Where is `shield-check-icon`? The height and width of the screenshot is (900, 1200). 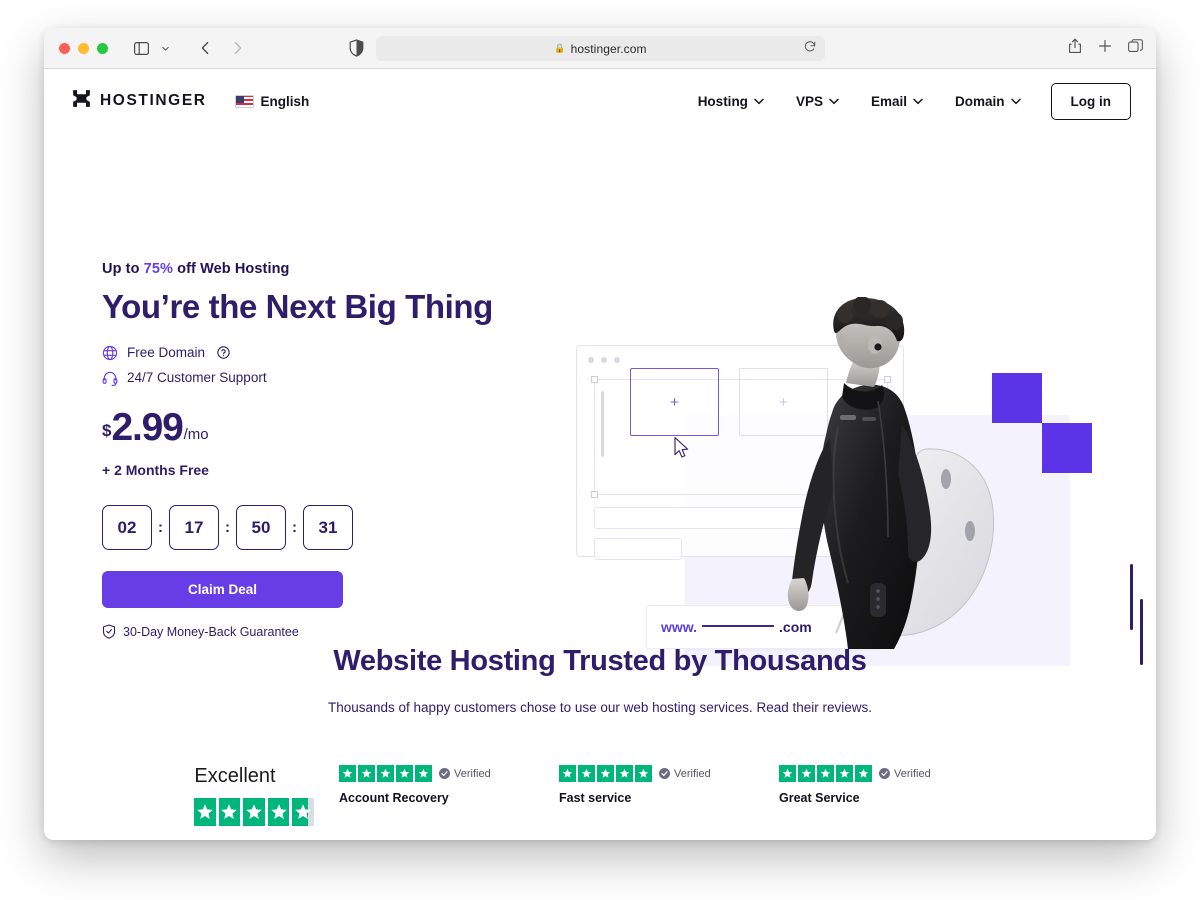 shield-check-icon is located at coordinates (109, 631).